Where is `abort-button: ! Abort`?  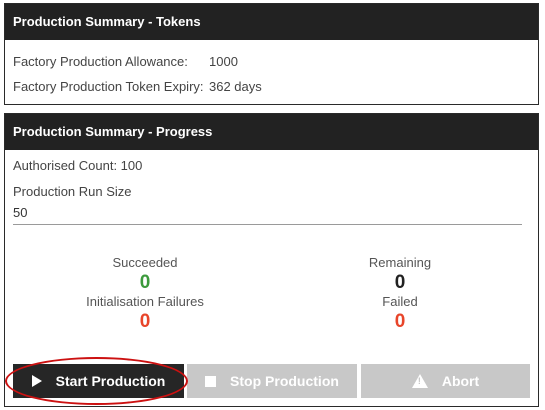
abort-button: ! Abort is located at coordinates (445, 381).